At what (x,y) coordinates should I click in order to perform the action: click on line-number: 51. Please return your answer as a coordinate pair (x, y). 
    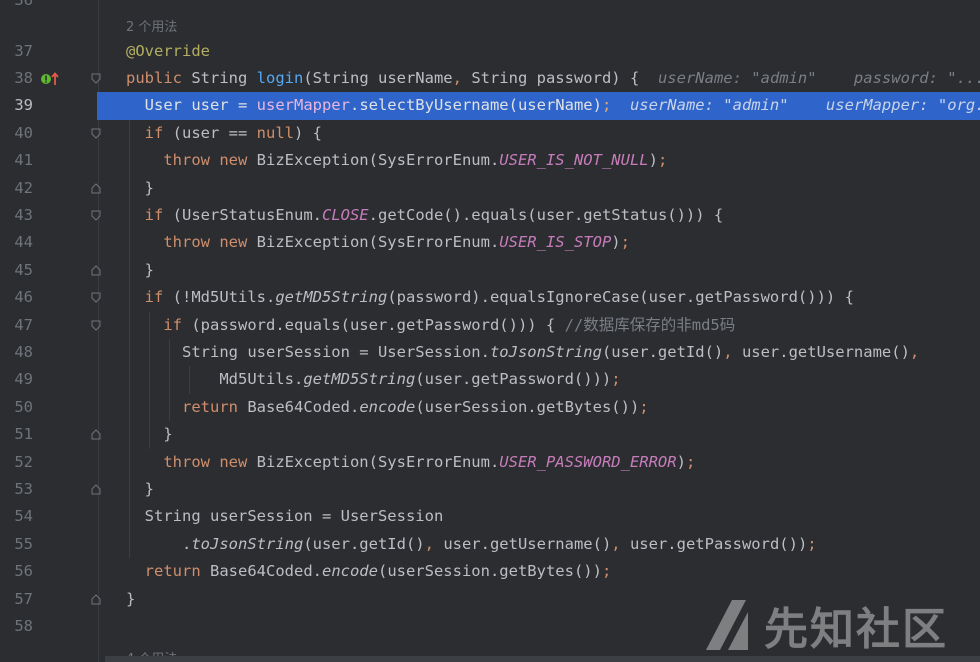
    Looking at the image, I should click on (16, 434).